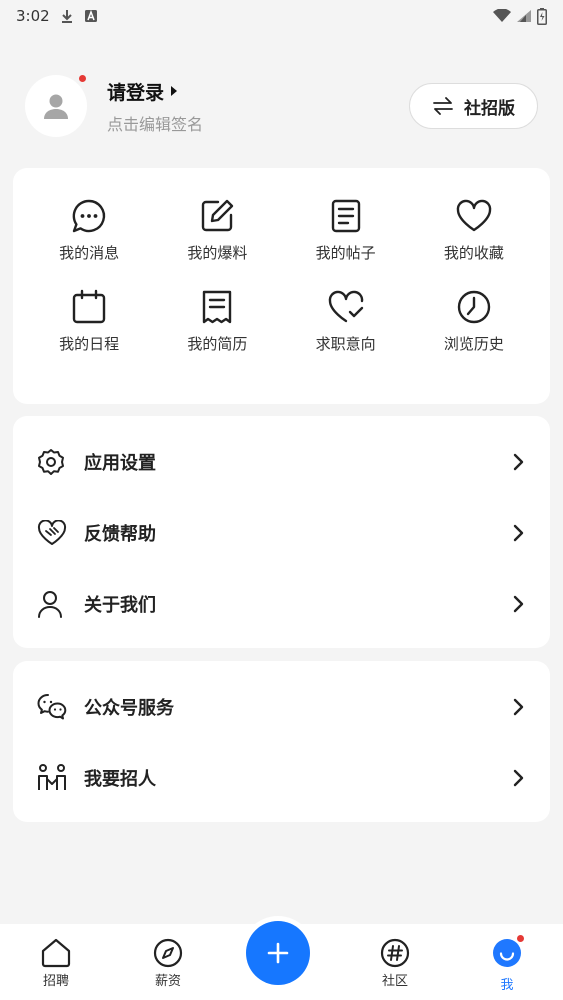 The width and height of the screenshot is (563, 1000). Describe the element at coordinates (120, 779) in the screenshot. I see `menu-label: 我要招人` at that location.